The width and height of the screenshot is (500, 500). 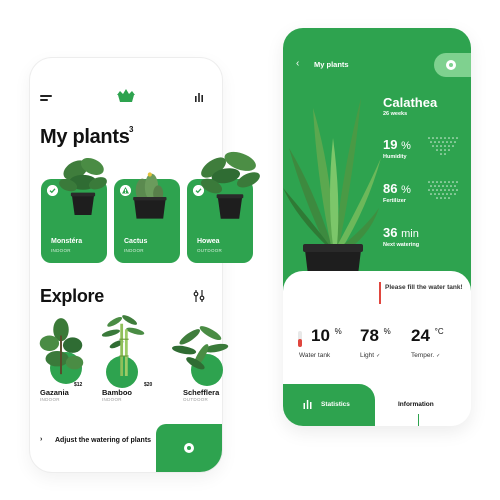 What do you see at coordinates (230, 185) in the screenshot?
I see `howea-plant-image` at bounding box center [230, 185].